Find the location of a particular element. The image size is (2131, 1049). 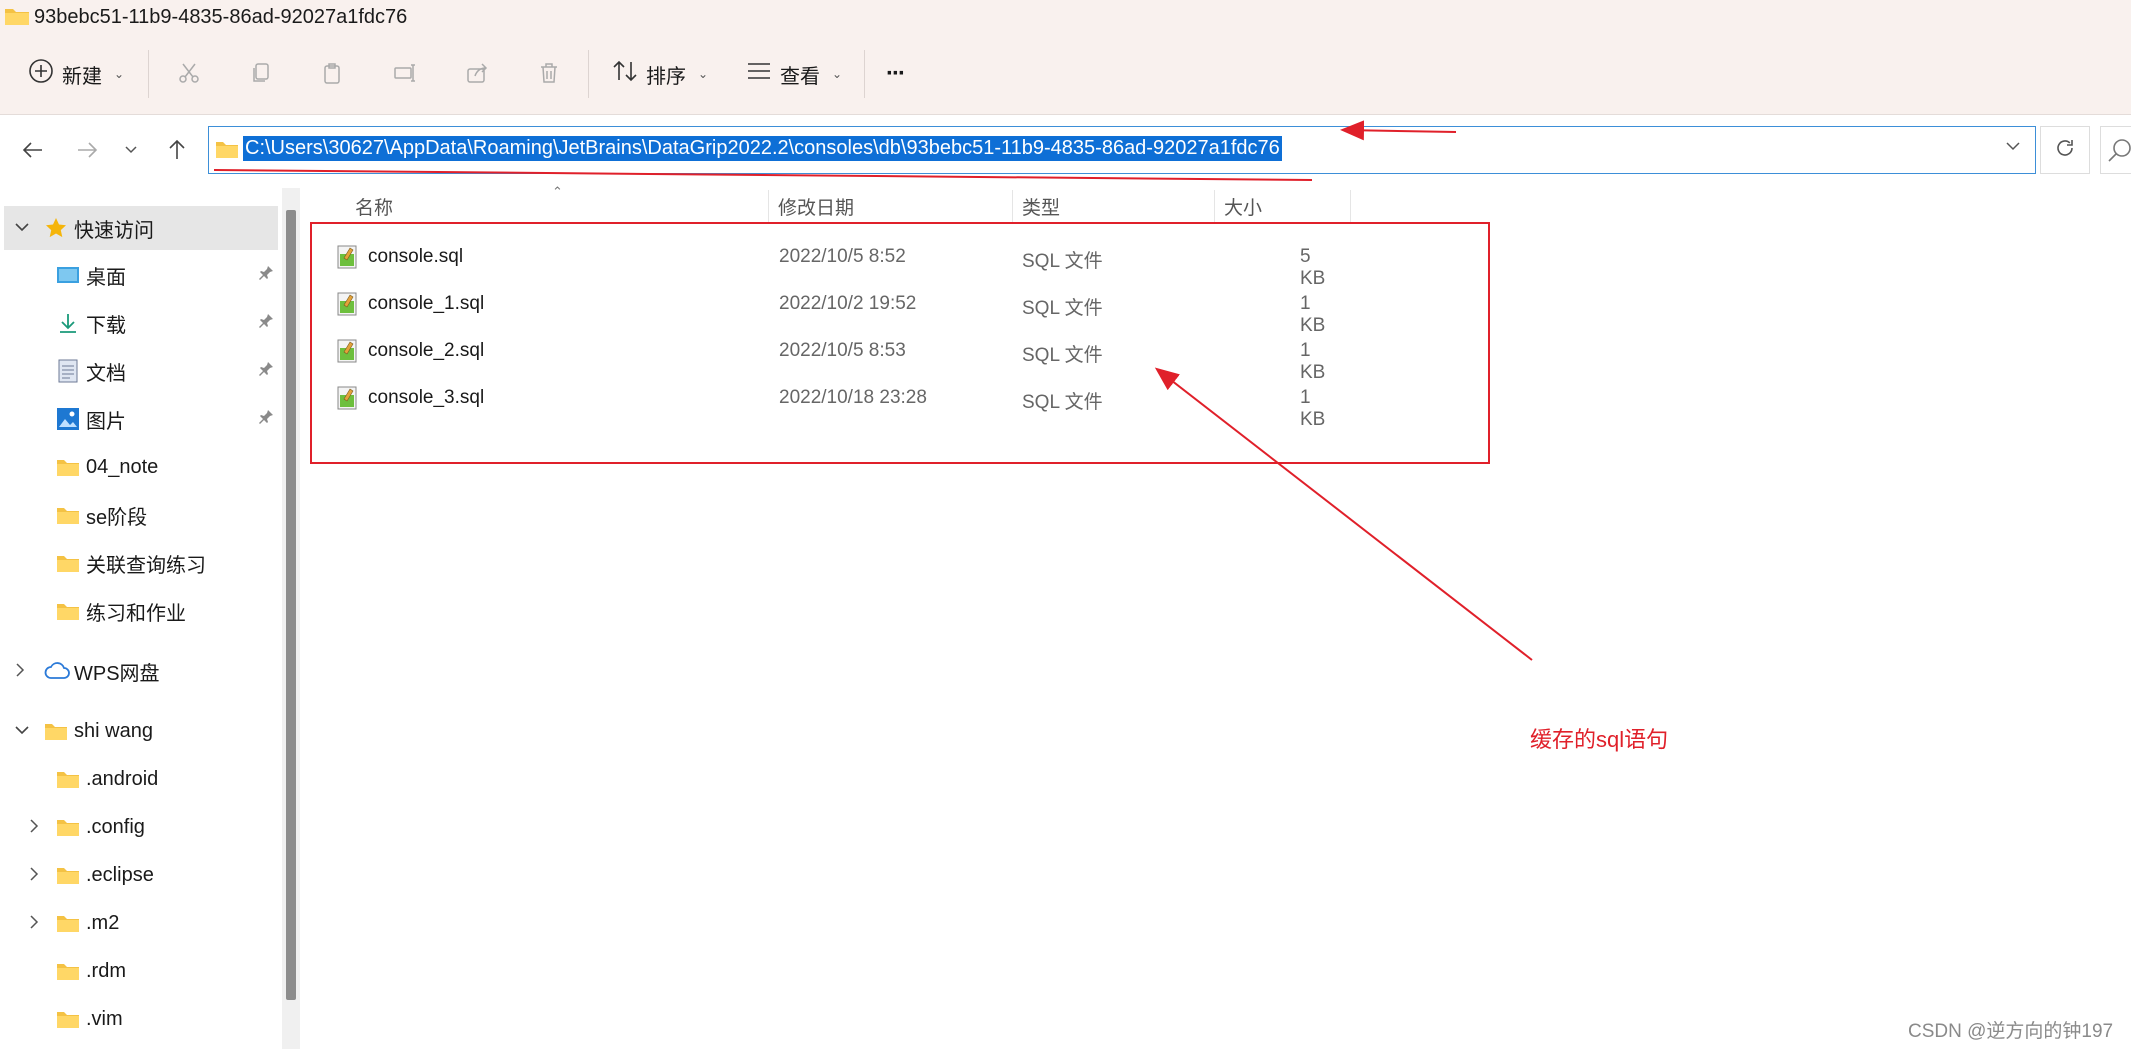

files-annotation-arrow is located at coordinates (1343, 514).